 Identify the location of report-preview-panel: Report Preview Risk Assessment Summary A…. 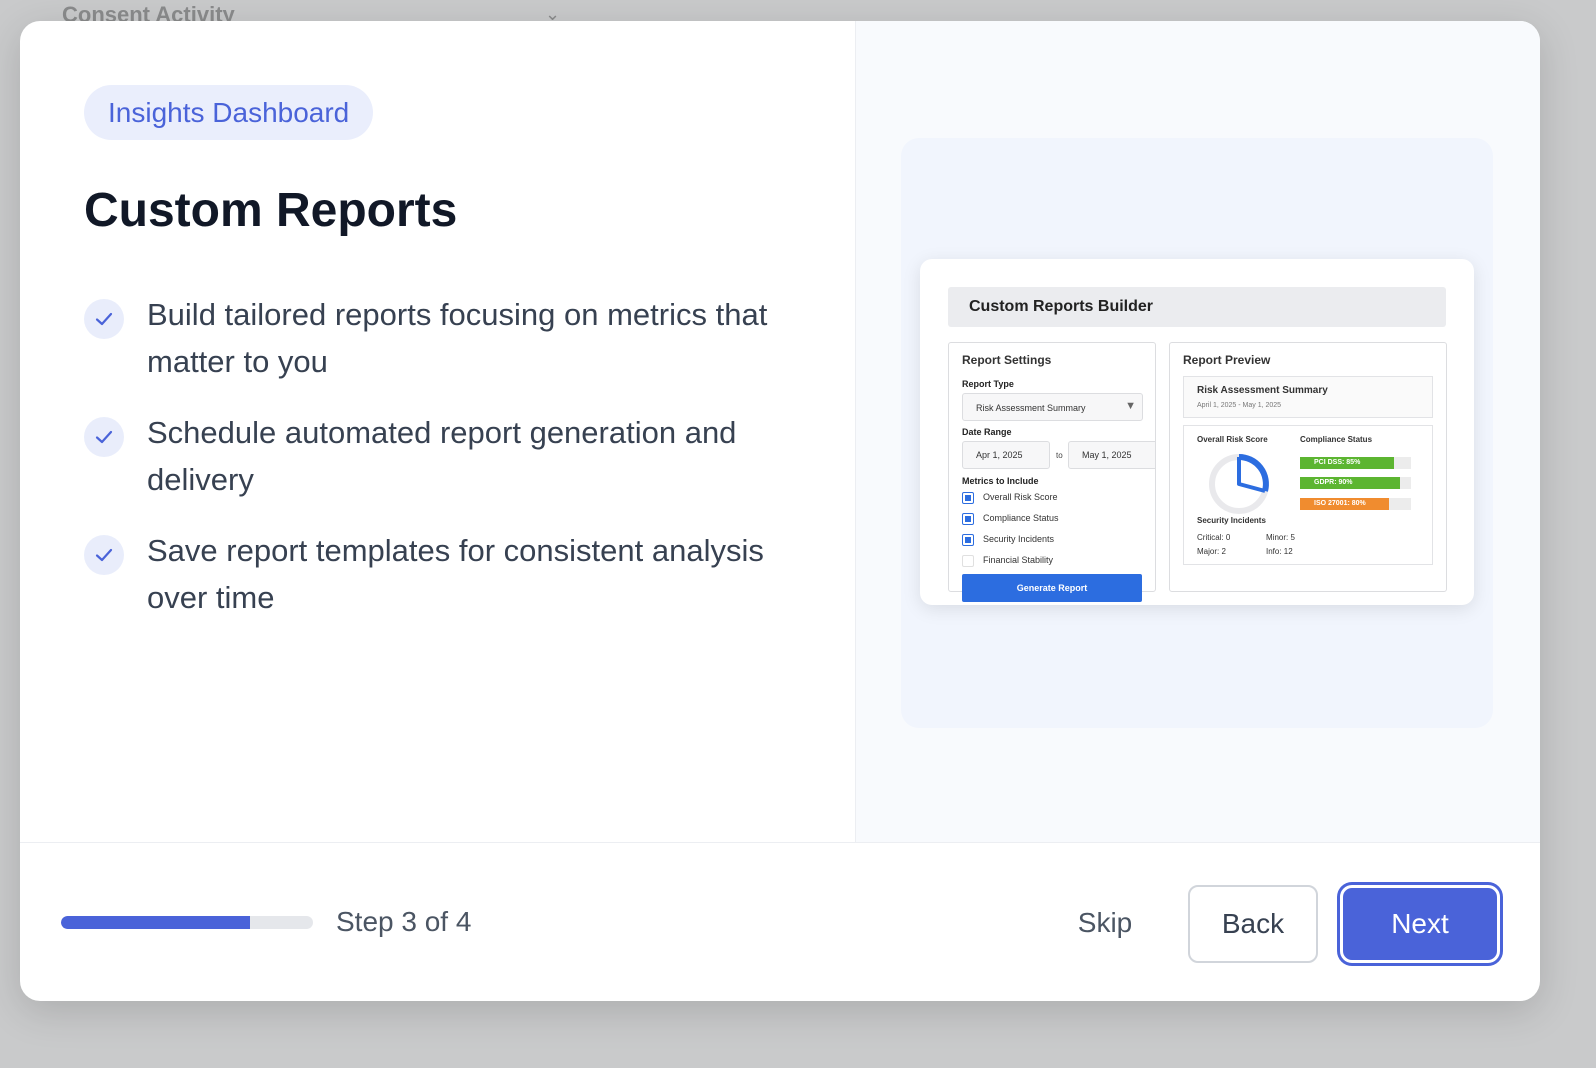
(1308, 467).